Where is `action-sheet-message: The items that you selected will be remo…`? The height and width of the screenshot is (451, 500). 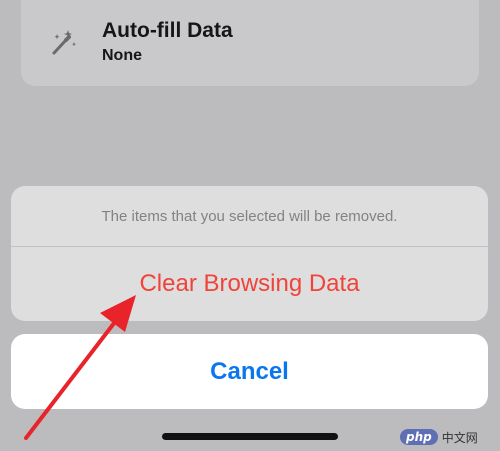 action-sheet-message: The items that you selected will be remo… is located at coordinates (249, 216).